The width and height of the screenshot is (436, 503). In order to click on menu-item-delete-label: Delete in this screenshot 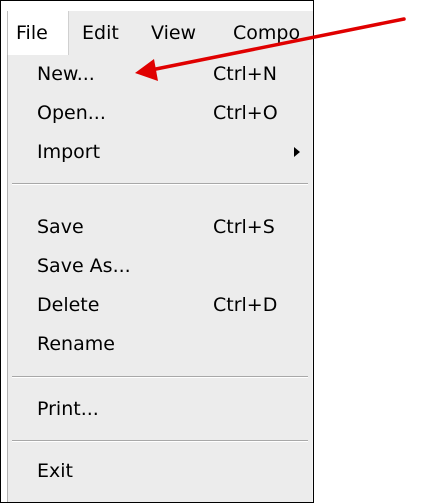, I will do `click(68, 305)`.